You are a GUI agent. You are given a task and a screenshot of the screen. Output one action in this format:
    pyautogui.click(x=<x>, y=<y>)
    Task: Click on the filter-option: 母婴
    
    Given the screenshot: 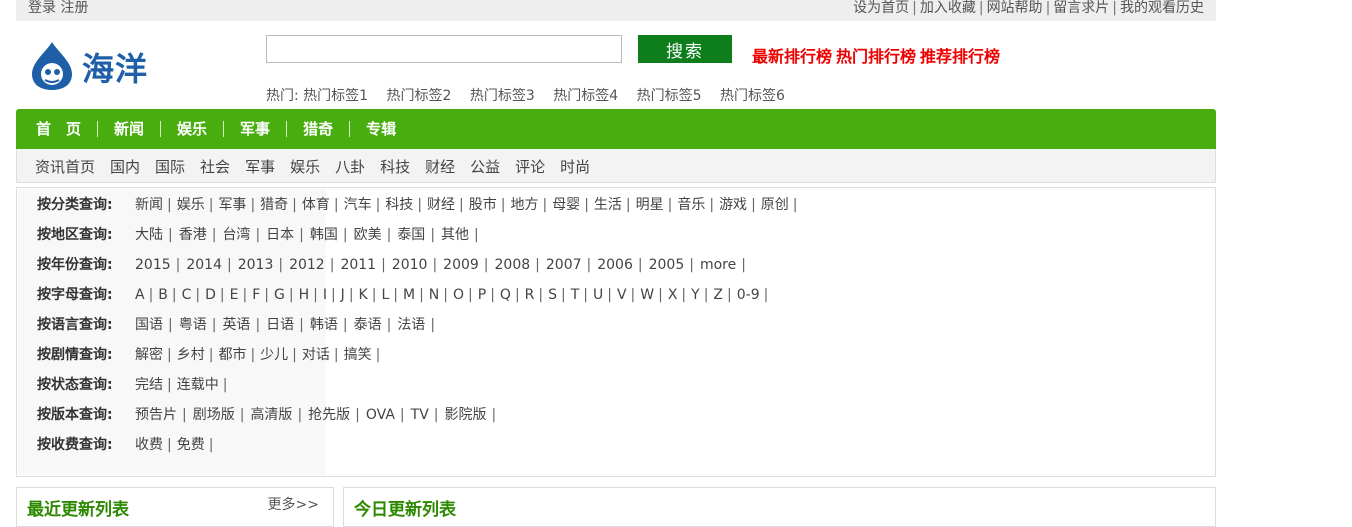 What is the action you would take?
    pyautogui.click(x=566, y=205)
    